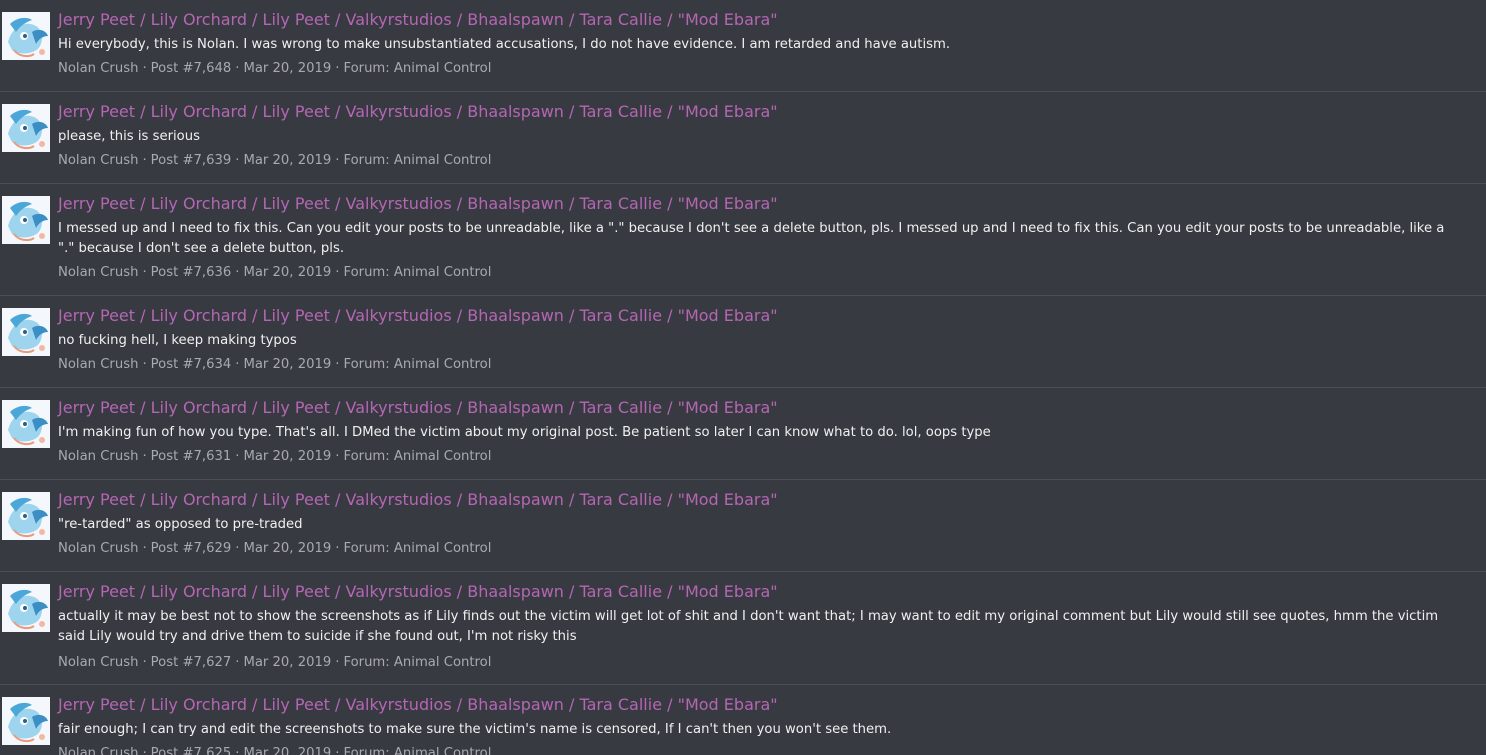 The height and width of the screenshot is (755, 1486). What do you see at coordinates (180, 524) in the screenshot?
I see `result-snippet: "re-tarded" as opposed to pre-traded` at bounding box center [180, 524].